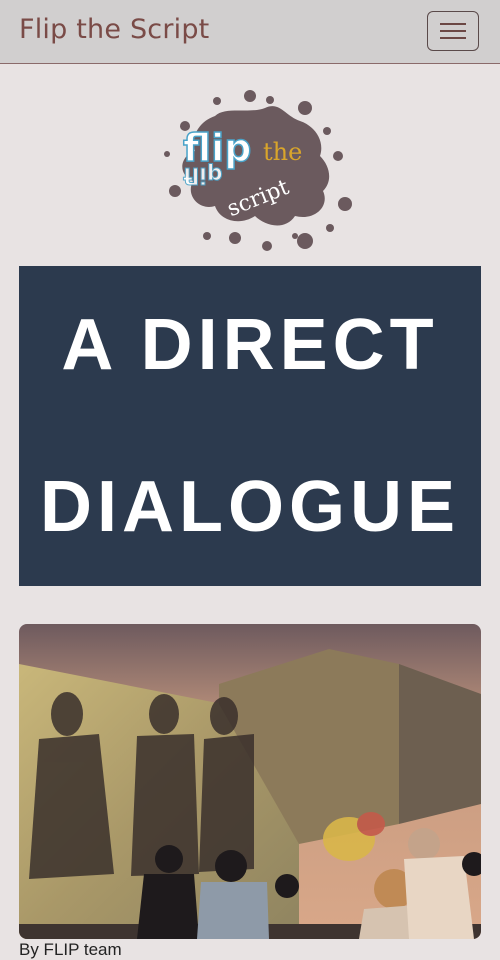  I want to click on brand-link: Flip the Script, so click(114, 29).